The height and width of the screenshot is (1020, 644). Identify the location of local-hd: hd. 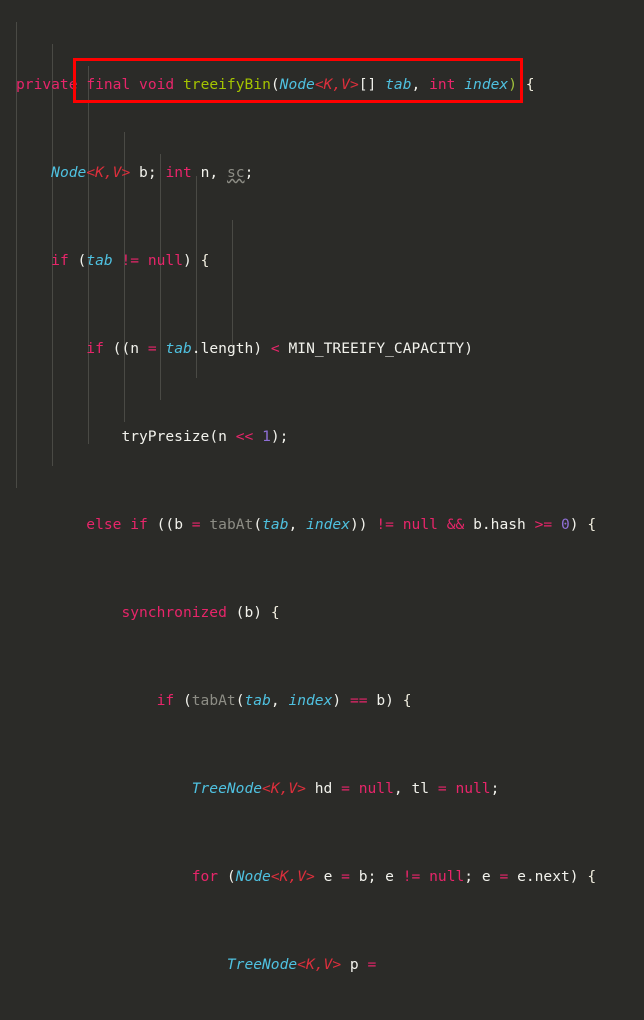
(324, 788).